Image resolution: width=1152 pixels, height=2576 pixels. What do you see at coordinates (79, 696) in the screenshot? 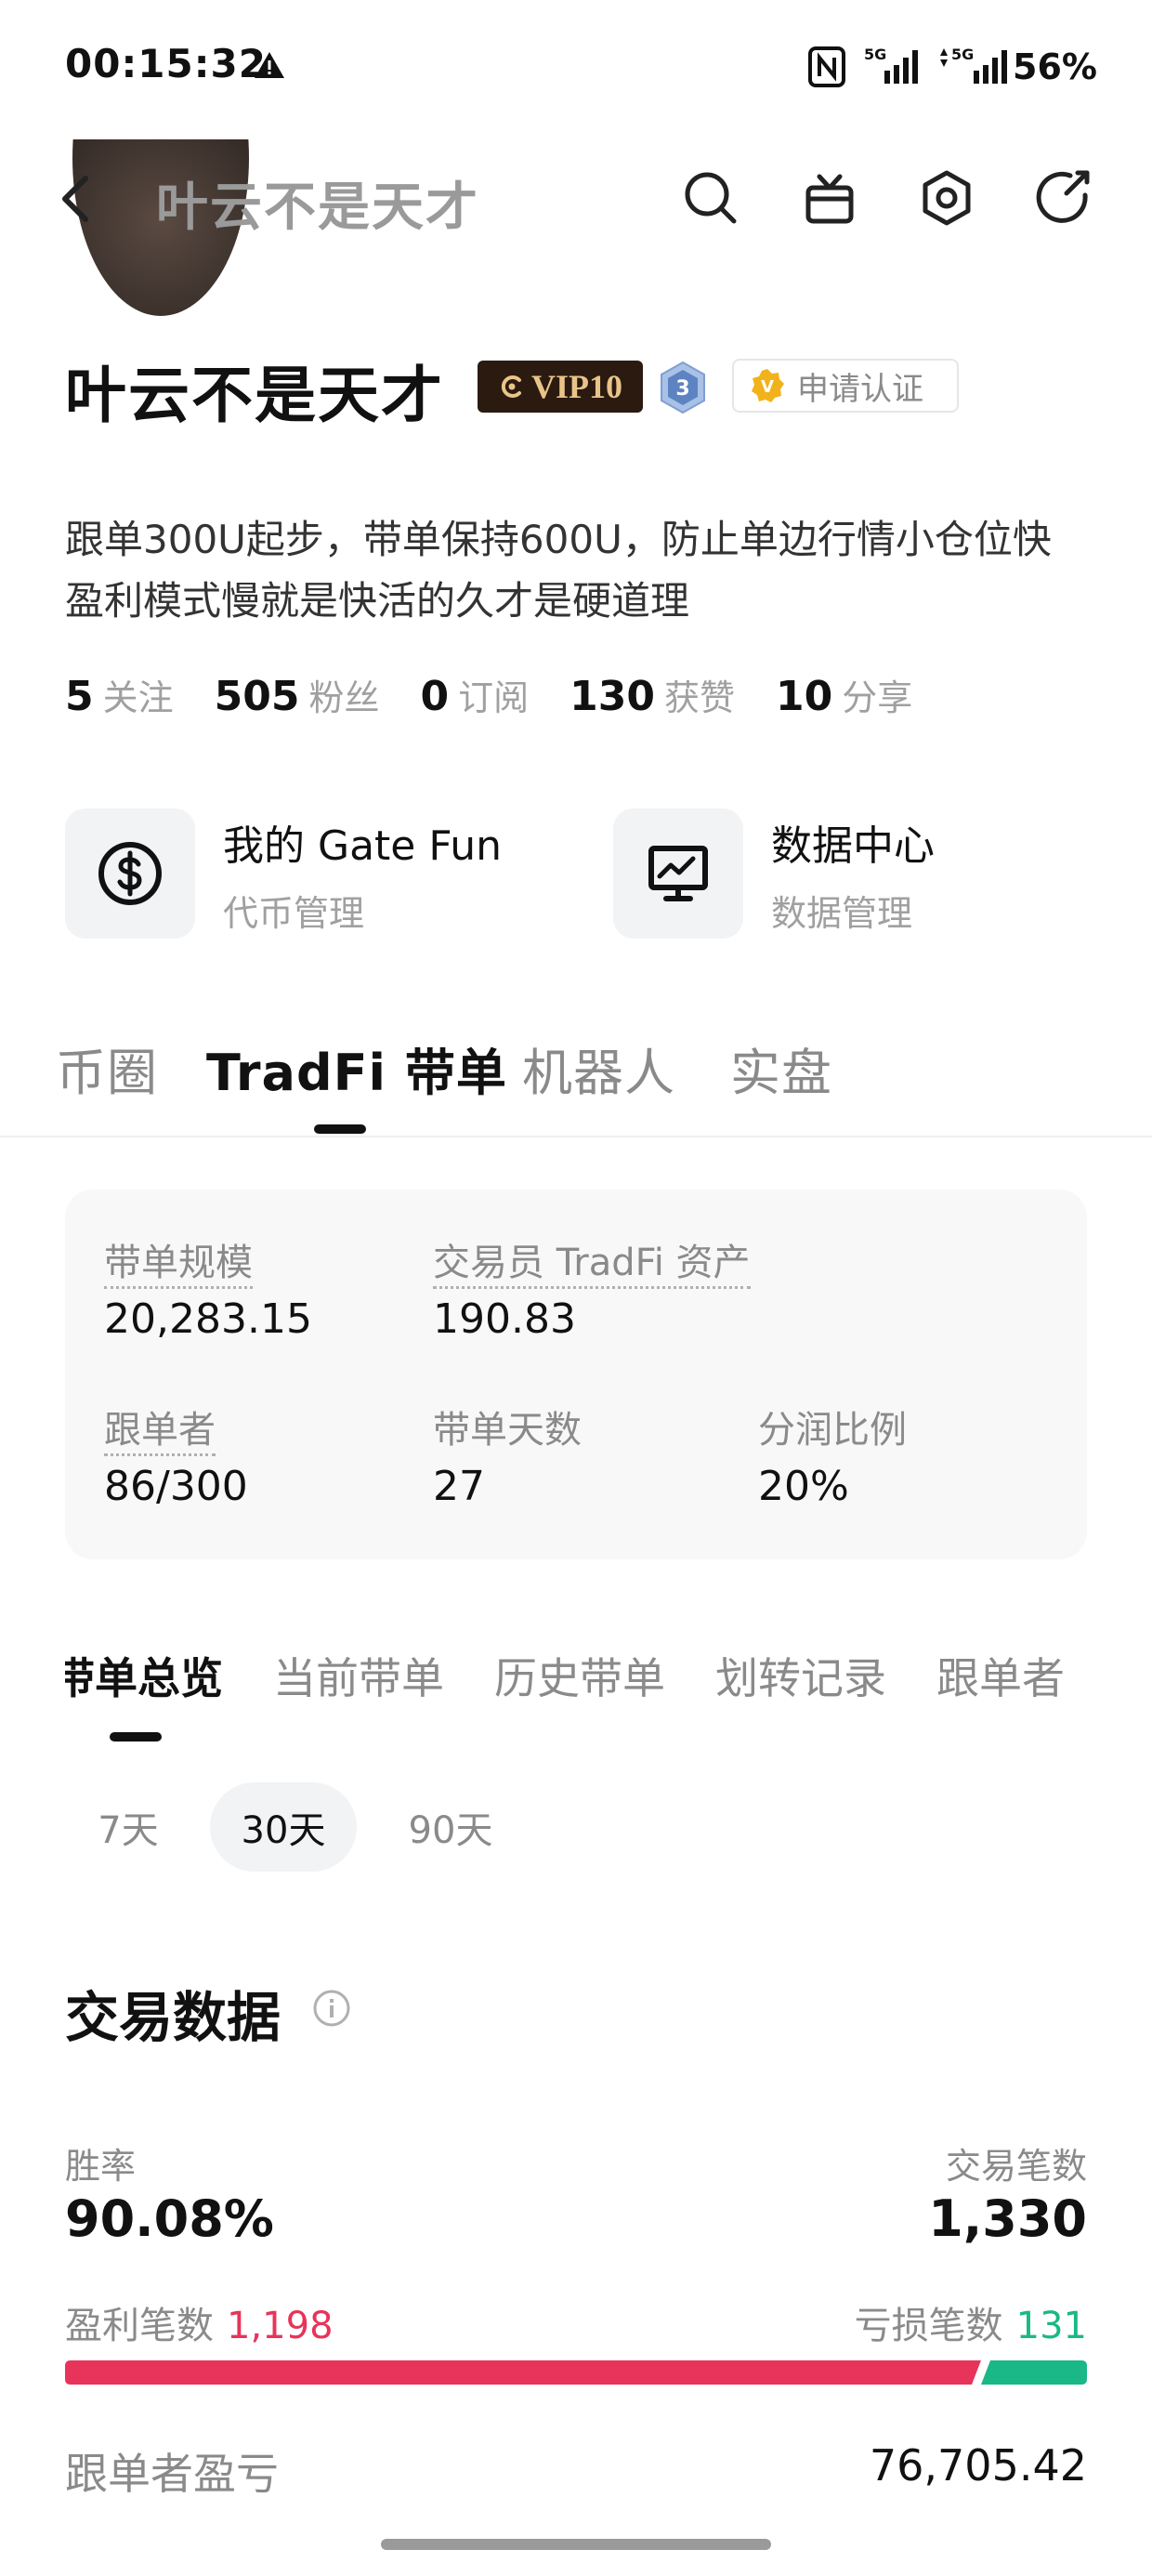
I see `stat-value: 5` at bounding box center [79, 696].